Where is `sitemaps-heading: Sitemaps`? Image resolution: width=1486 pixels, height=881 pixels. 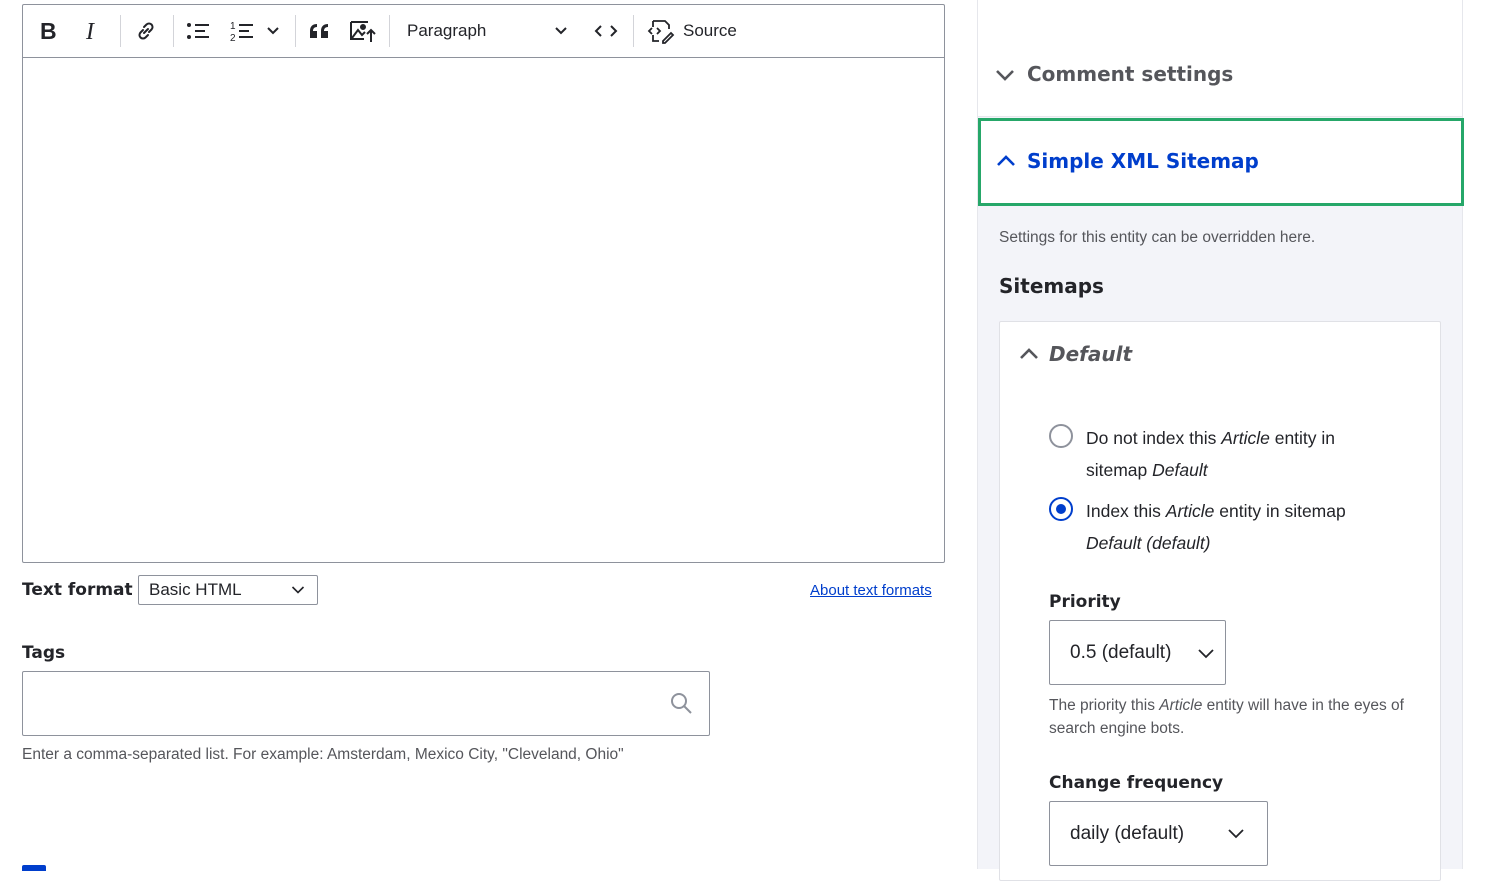
sitemaps-heading: Sitemaps is located at coordinates (1051, 286).